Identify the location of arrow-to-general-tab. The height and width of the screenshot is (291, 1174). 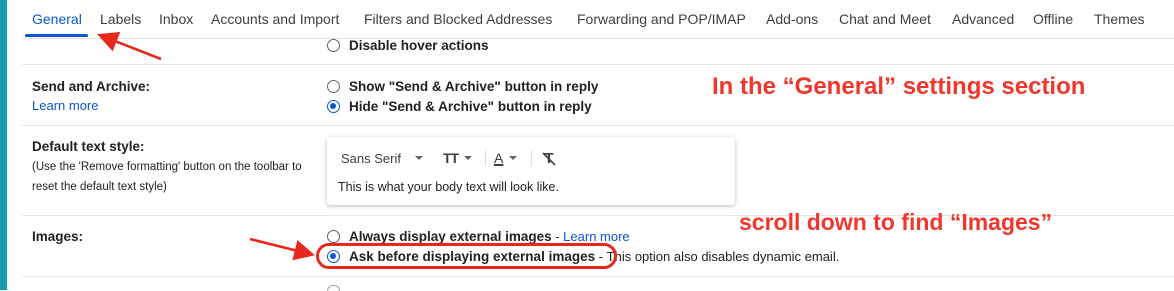
(129, 46).